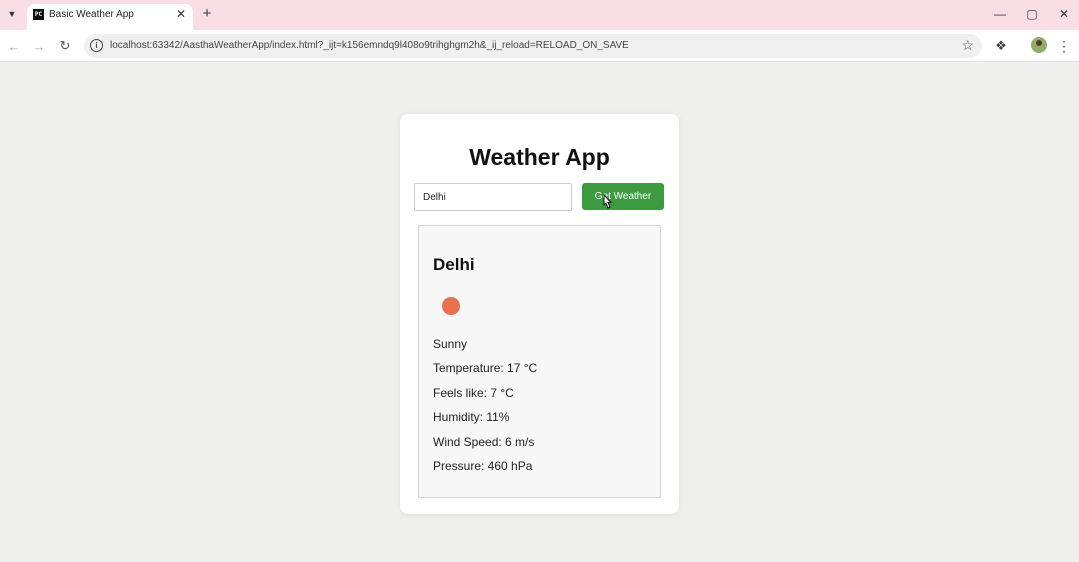 The height and width of the screenshot is (562, 1079). What do you see at coordinates (181, 14) in the screenshot?
I see `close-icon: ✕` at bounding box center [181, 14].